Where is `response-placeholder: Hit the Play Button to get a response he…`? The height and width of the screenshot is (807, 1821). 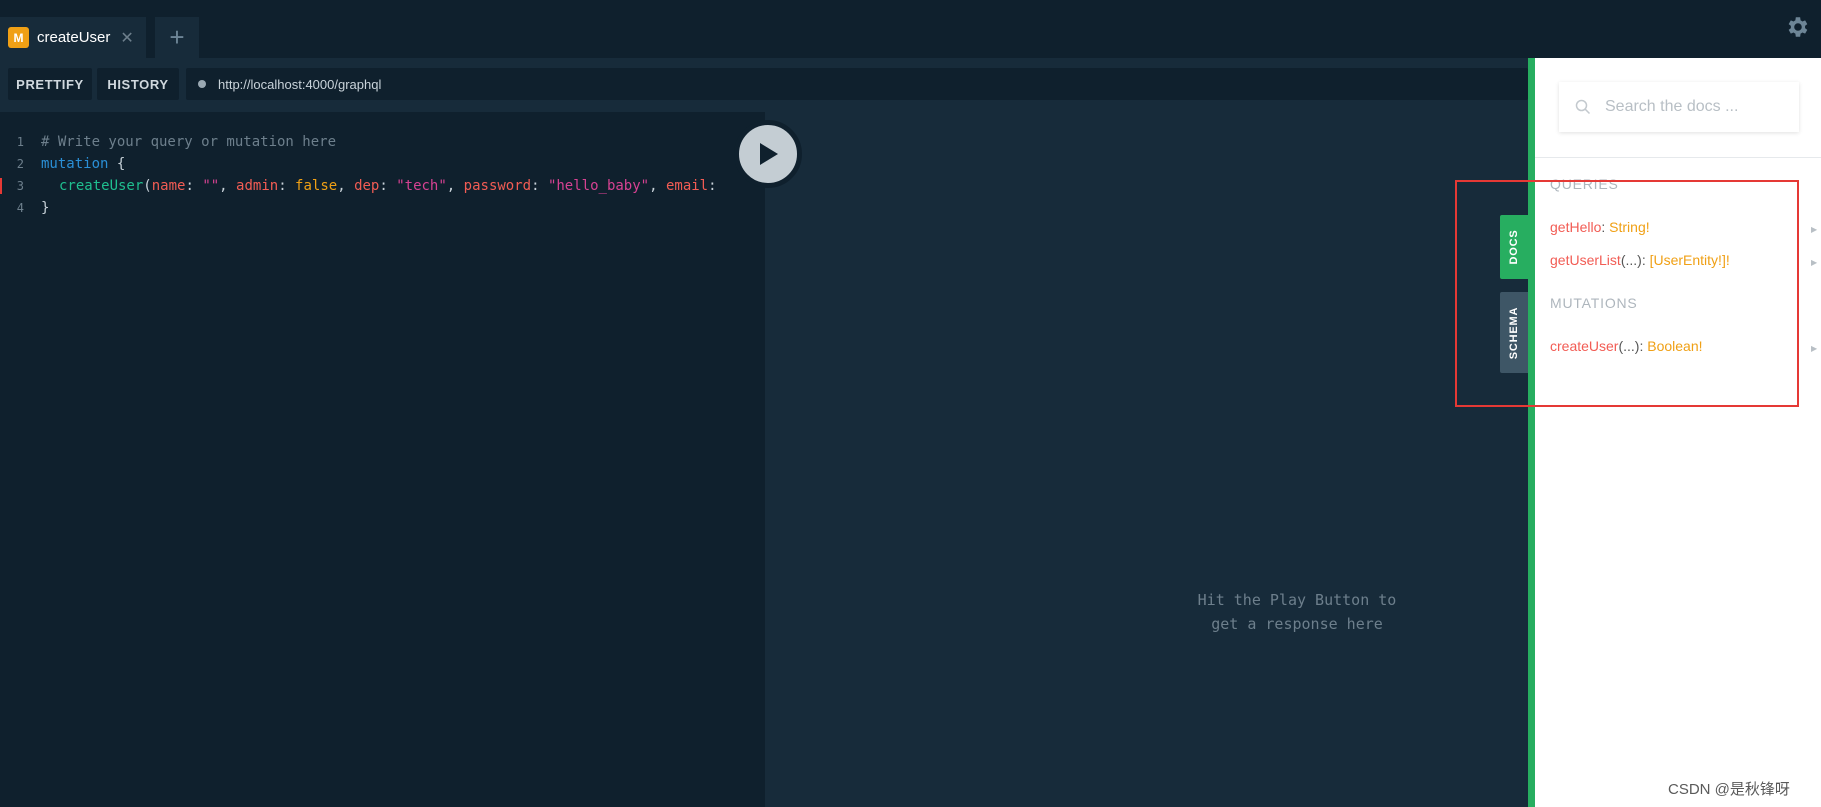
response-placeholder: Hit the Play Button to get a response he… is located at coordinates (1297, 612).